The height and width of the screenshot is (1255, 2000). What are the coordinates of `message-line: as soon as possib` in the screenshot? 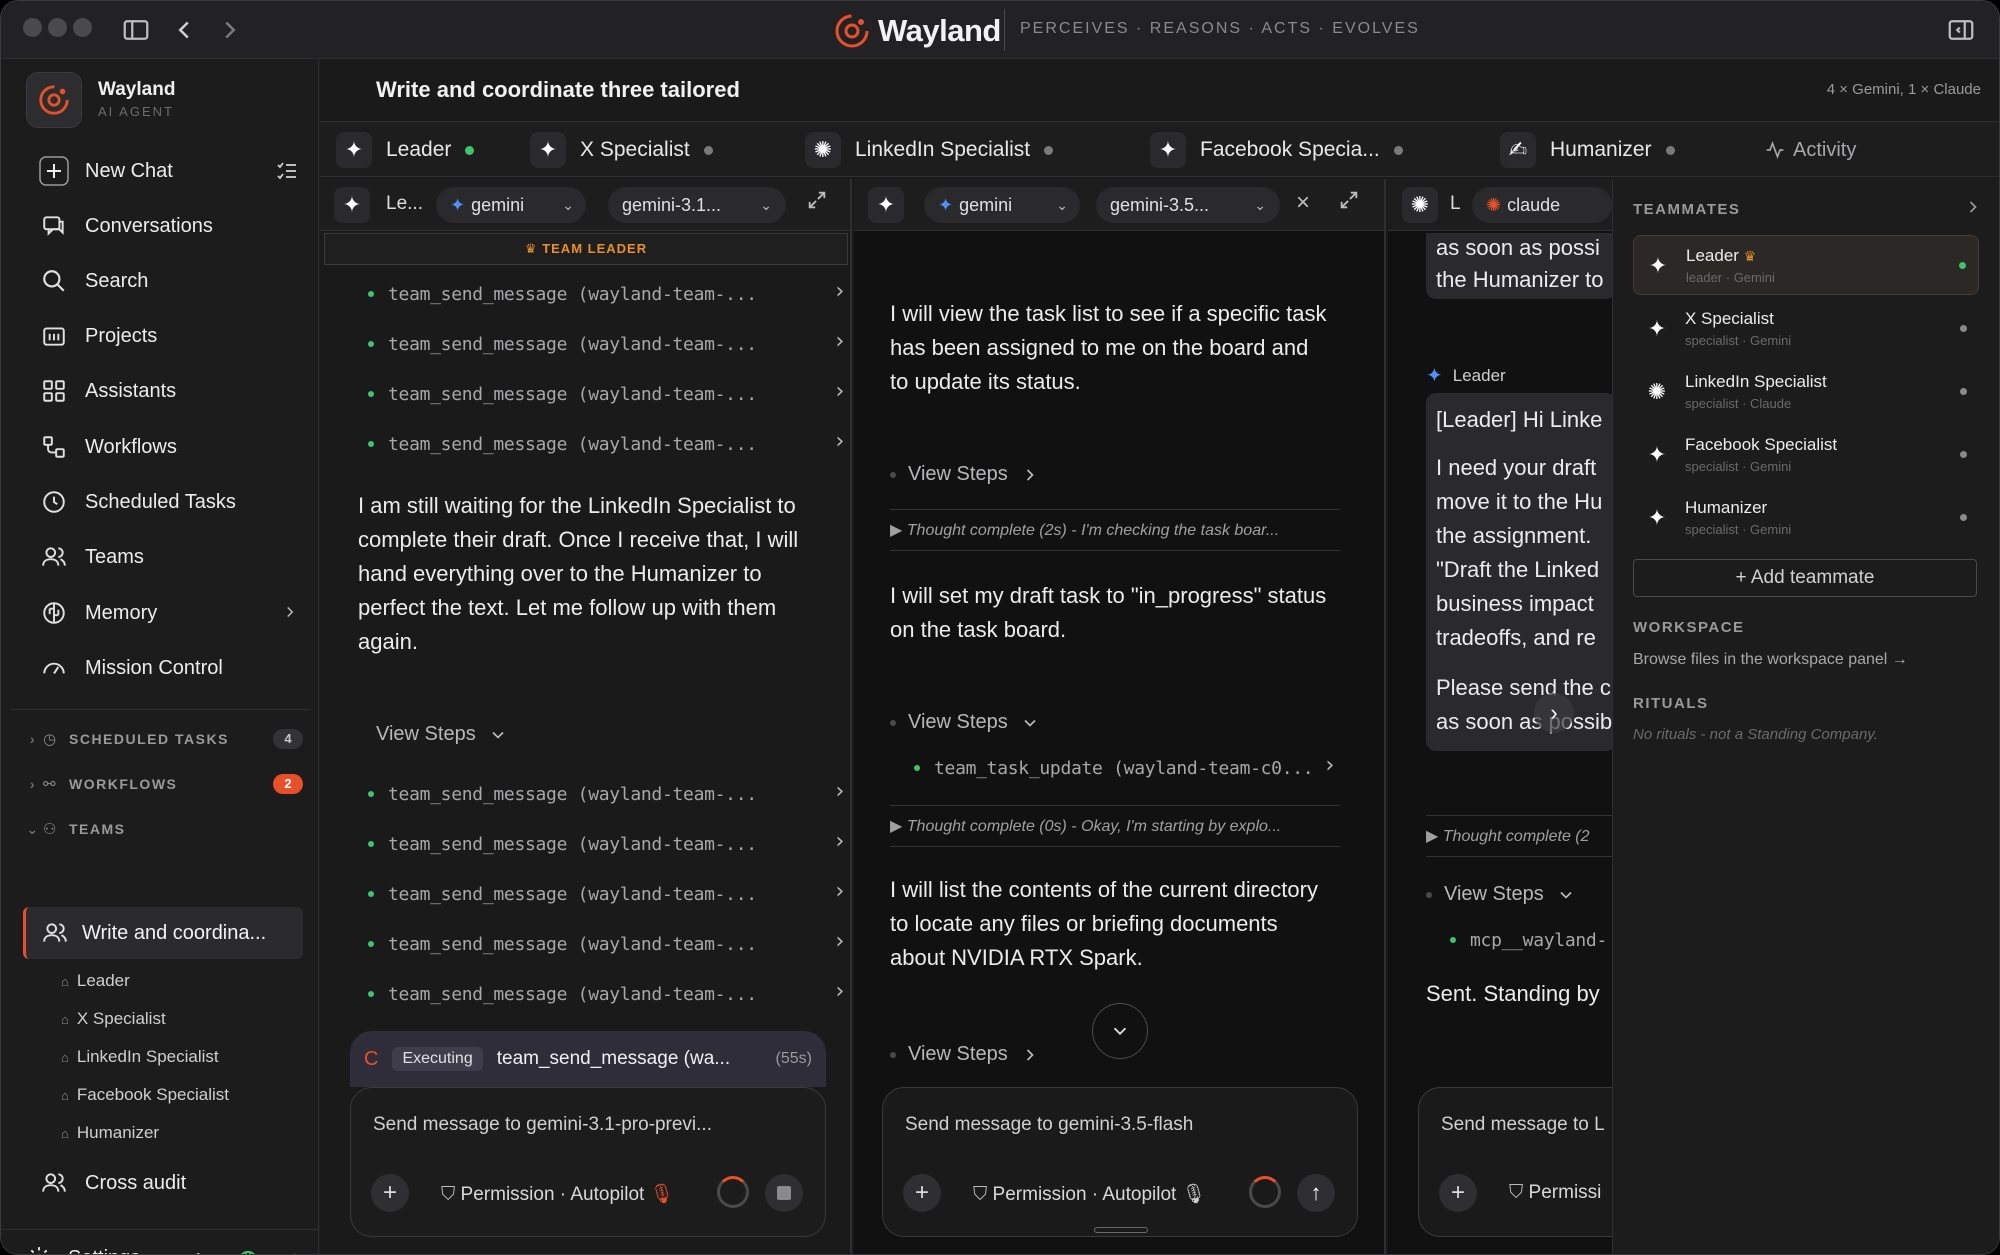 It's located at (1524, 721).